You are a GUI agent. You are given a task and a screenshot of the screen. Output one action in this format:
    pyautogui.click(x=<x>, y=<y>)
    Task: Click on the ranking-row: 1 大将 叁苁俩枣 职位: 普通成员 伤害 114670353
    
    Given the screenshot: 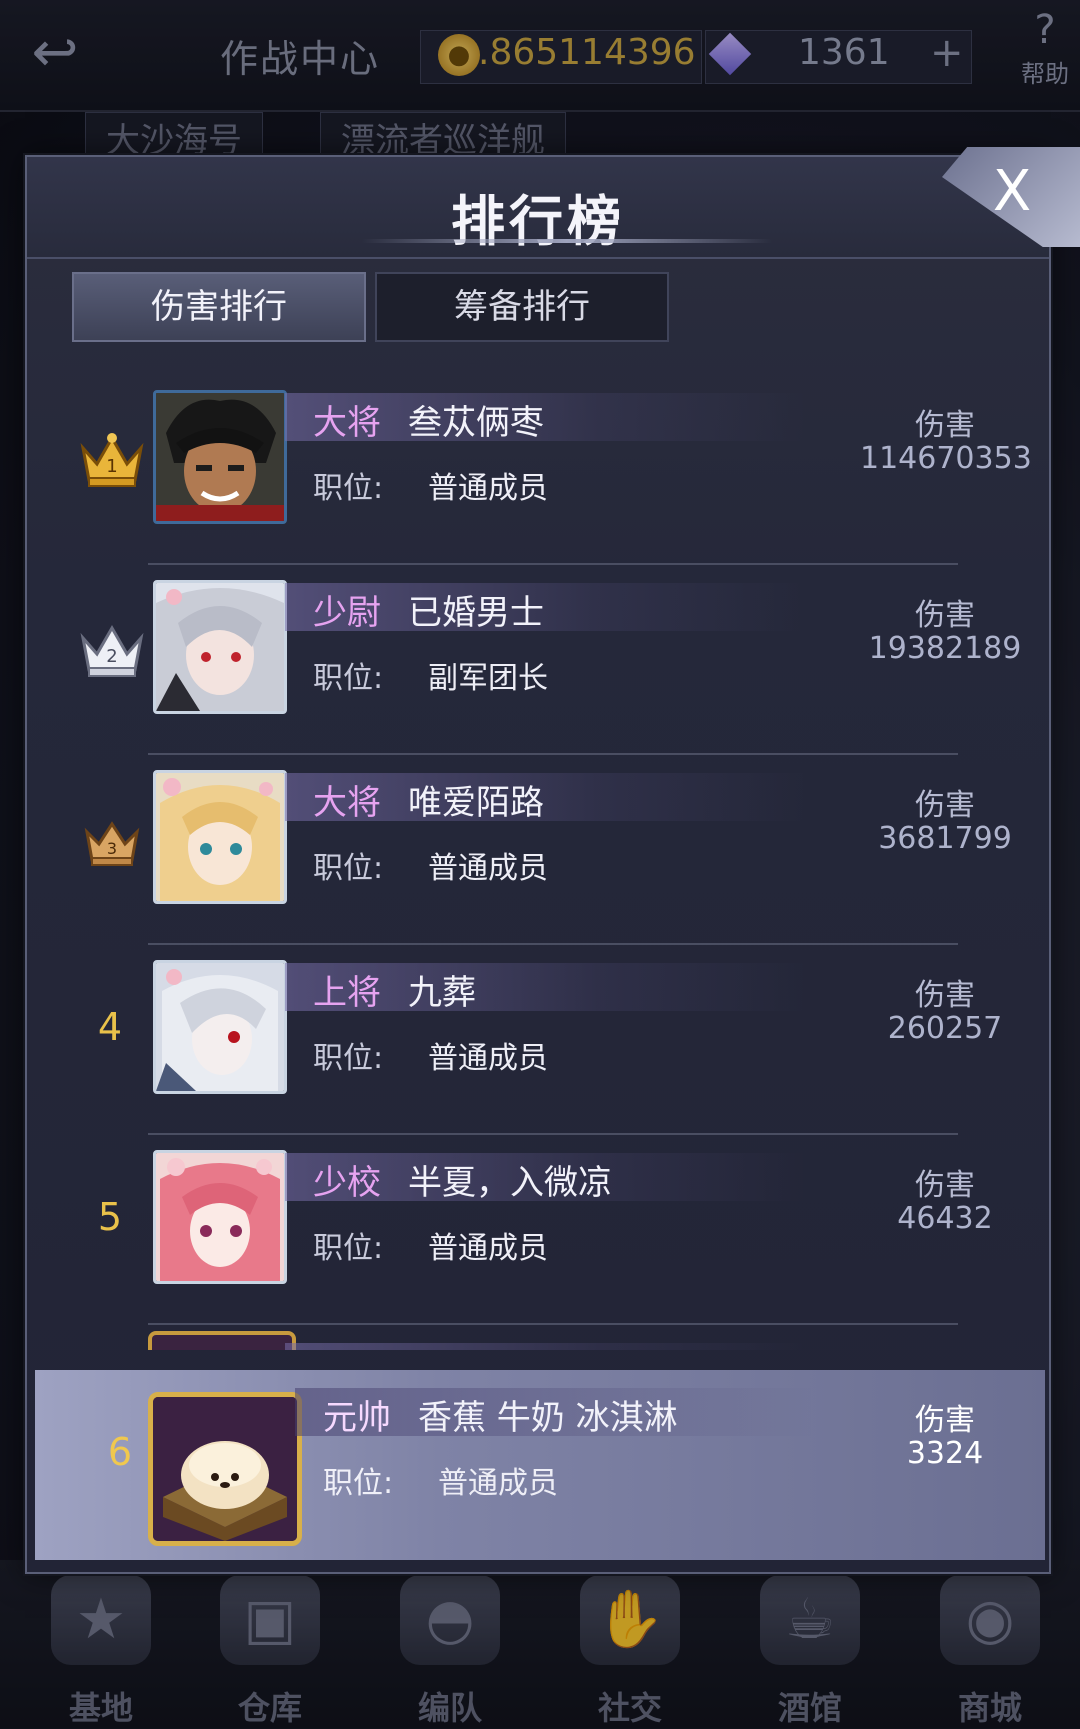 What is the action you would take?
    pyautogui.click(x=536, y=470)
    